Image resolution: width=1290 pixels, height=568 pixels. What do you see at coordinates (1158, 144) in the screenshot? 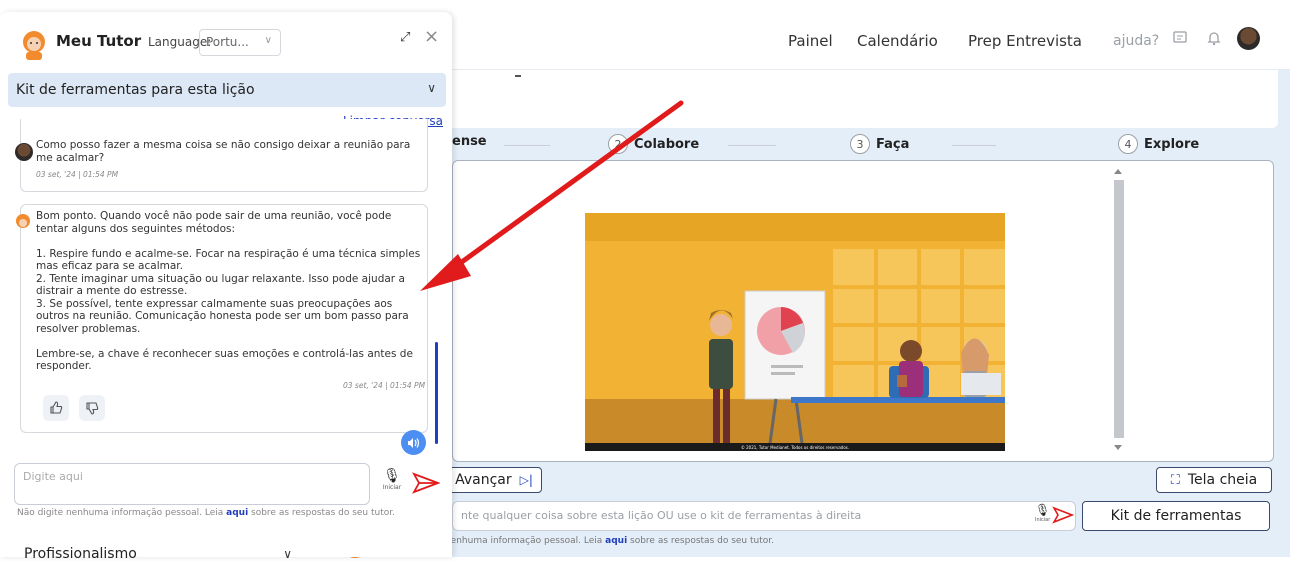
I see `step-4: 4 Explore` at bounding box center [1158, 144].